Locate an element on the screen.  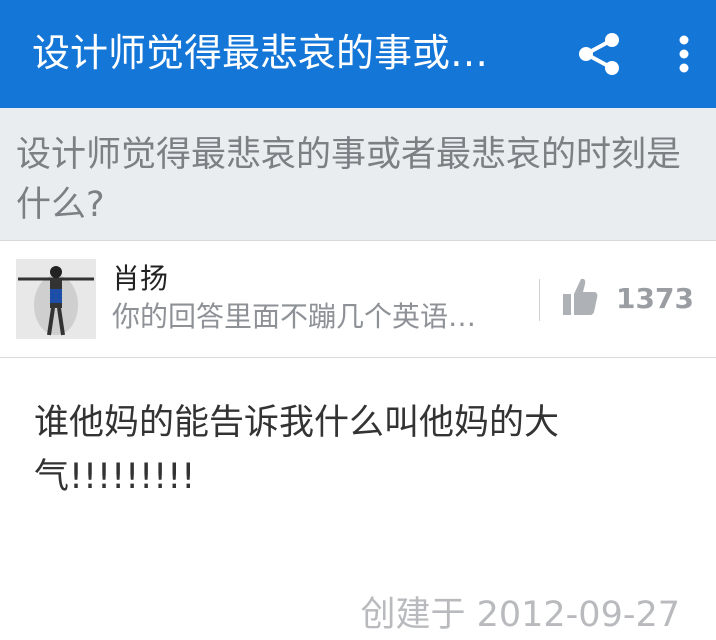
avatar is located at coordinates (56, 299).